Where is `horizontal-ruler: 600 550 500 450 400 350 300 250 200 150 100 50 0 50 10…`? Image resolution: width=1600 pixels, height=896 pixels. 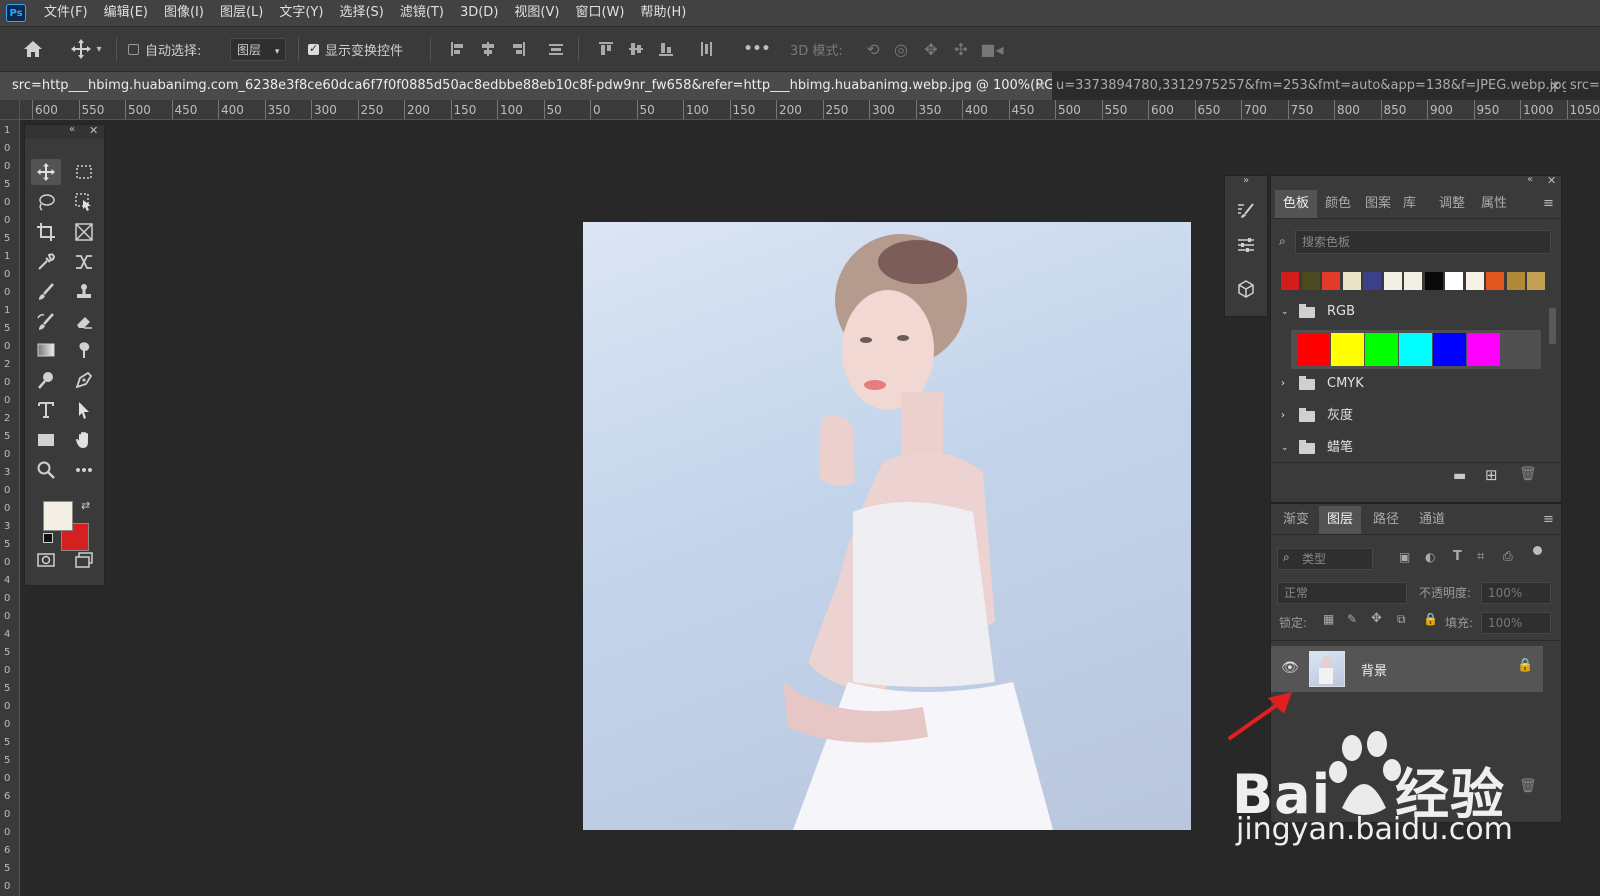 horizontal-ruler: 600 550 500 450 400 350 300 250 200 150 100 50 0 50 10… is located at coordinates (810, 110).